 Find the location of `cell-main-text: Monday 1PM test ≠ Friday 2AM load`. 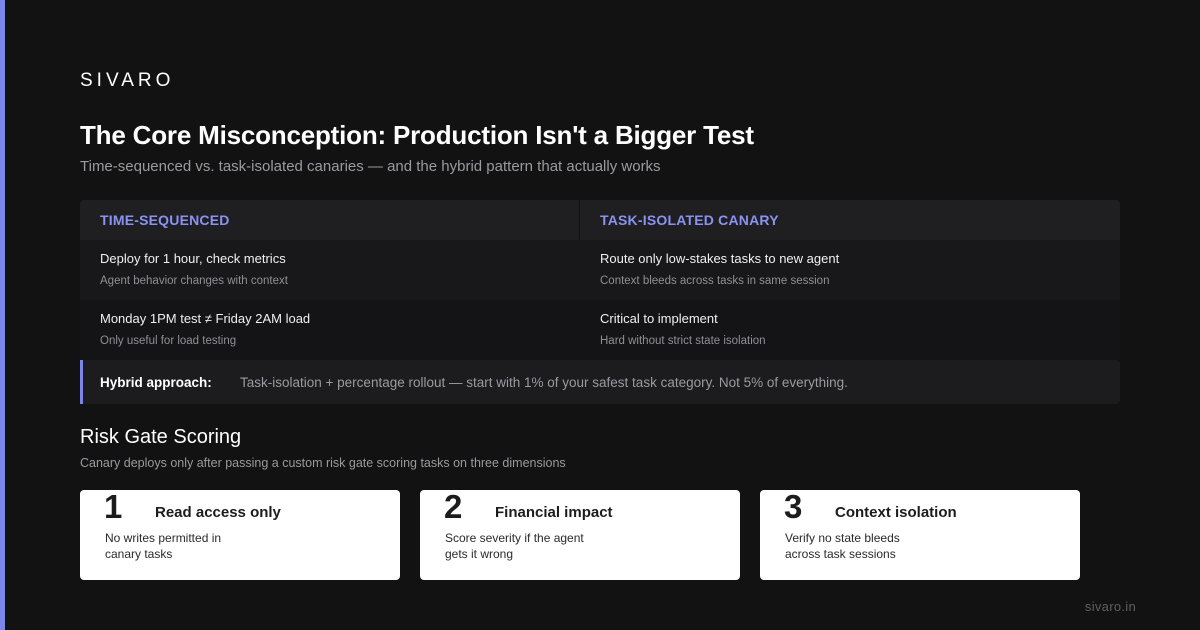

cell-main-text: Monday 1PM test ≠ Friday 2AM load is located at coordinates (205, 318).